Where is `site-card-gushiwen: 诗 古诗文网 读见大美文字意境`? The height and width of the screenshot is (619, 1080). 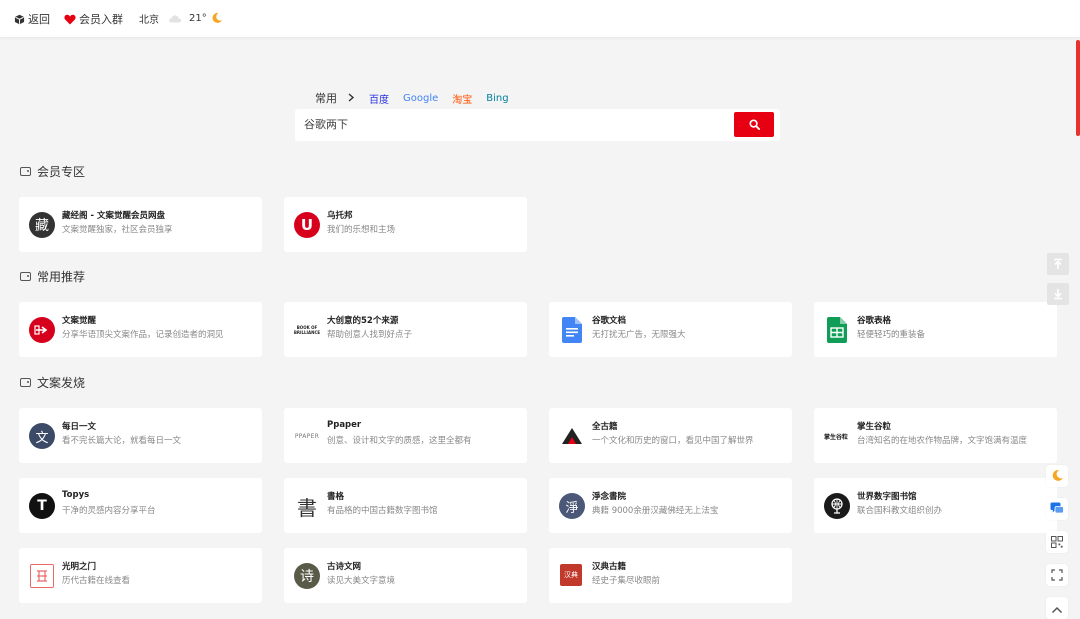 site-card-gushiwen: 诗 古诗文网 读见大美文字意境 is located at coordinates (405, 575).